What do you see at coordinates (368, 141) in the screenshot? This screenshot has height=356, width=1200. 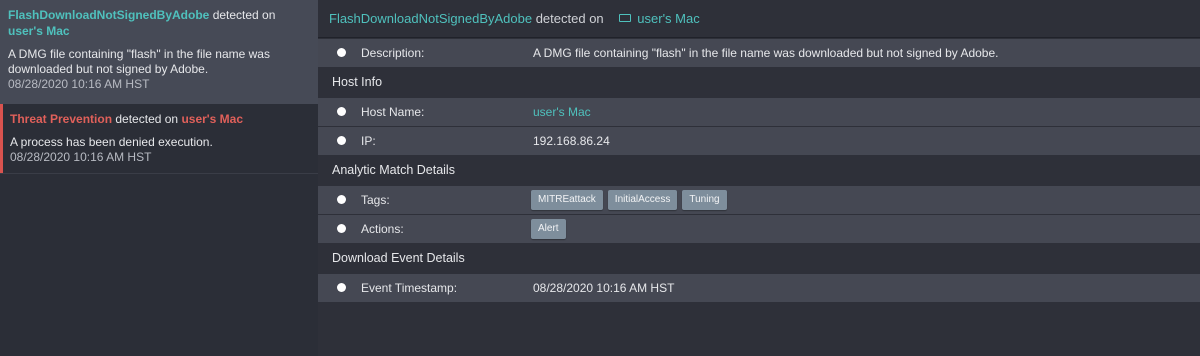 I see `ip-label: IP:` at bounding box center [368, 141].